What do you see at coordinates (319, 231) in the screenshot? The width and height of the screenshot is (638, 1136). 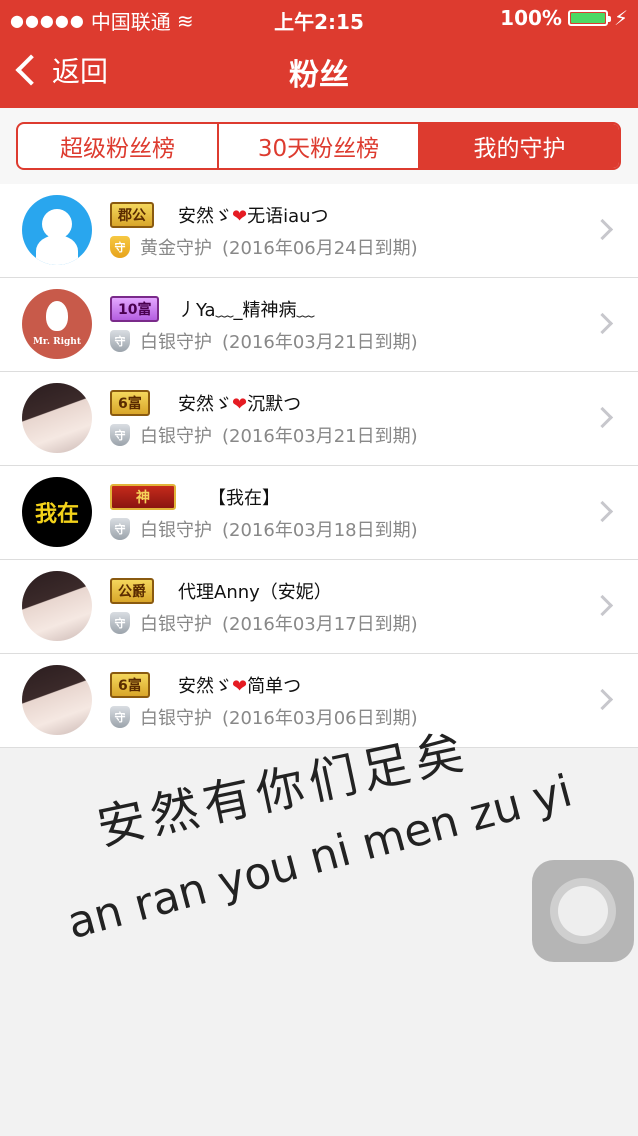 I see `list-item: 郡公 安然ゞ❤无语iauつ 守 黄金守护 (2016年06月24日到期)` at bounding box center [319, 231].